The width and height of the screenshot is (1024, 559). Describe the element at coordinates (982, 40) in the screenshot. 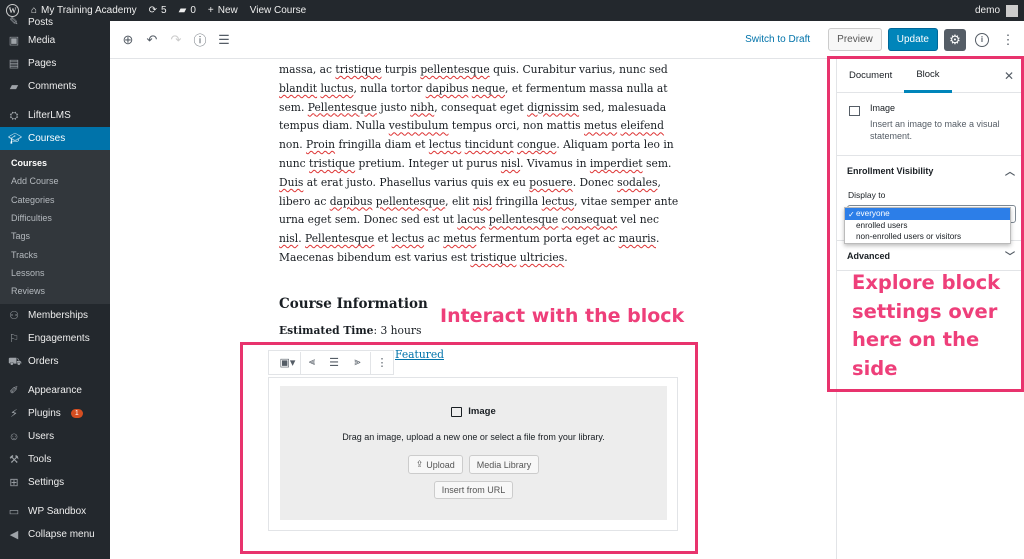

I see `lifterlms-toggle-button: i` at that location.